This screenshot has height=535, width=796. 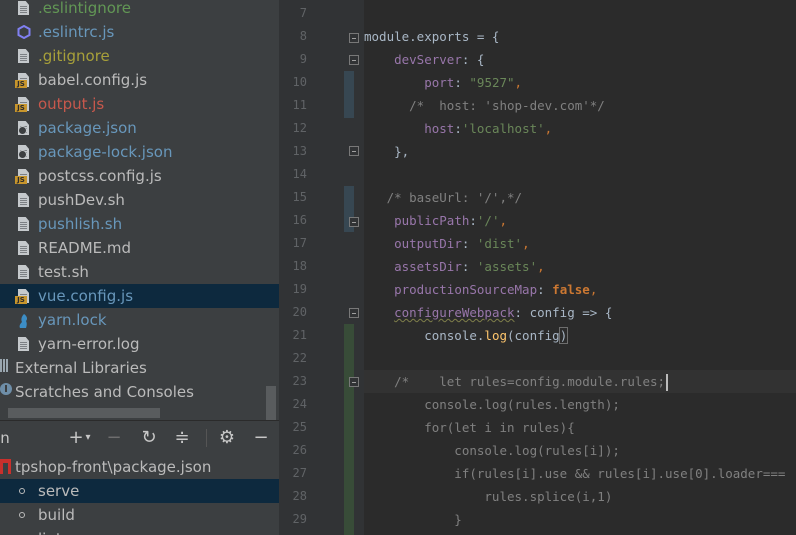 I want to click on code-token: outputDir, so click(x=428, y=243).